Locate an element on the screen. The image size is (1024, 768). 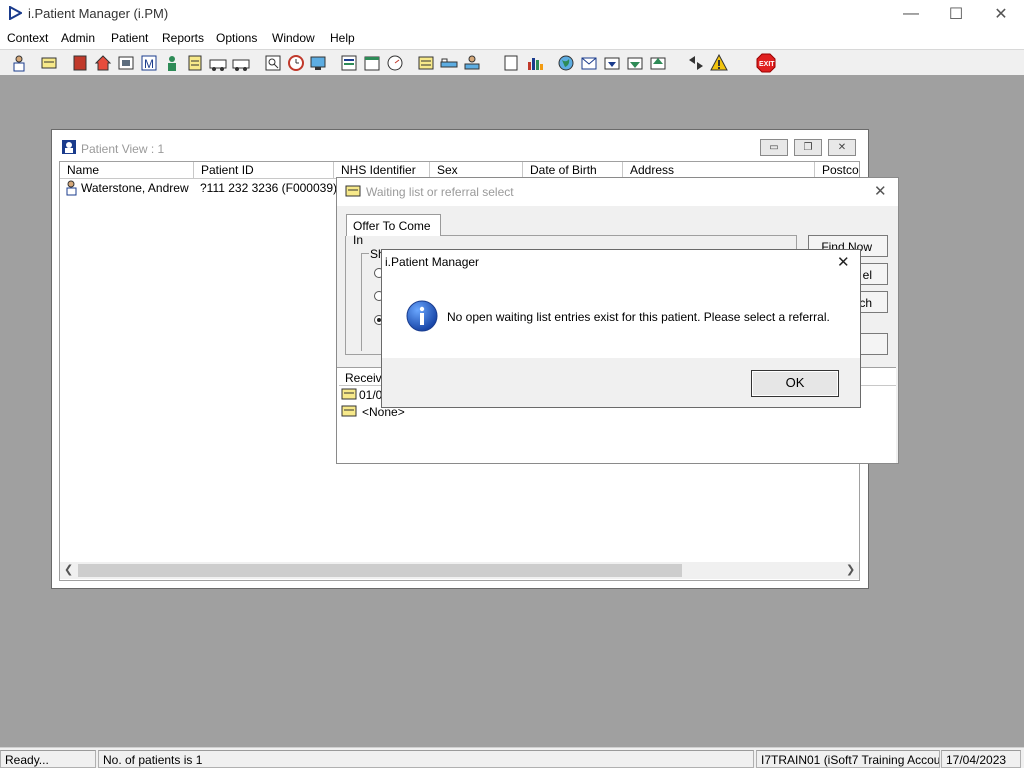
exit-icon: EXIT is located at coordinates (766, 63).